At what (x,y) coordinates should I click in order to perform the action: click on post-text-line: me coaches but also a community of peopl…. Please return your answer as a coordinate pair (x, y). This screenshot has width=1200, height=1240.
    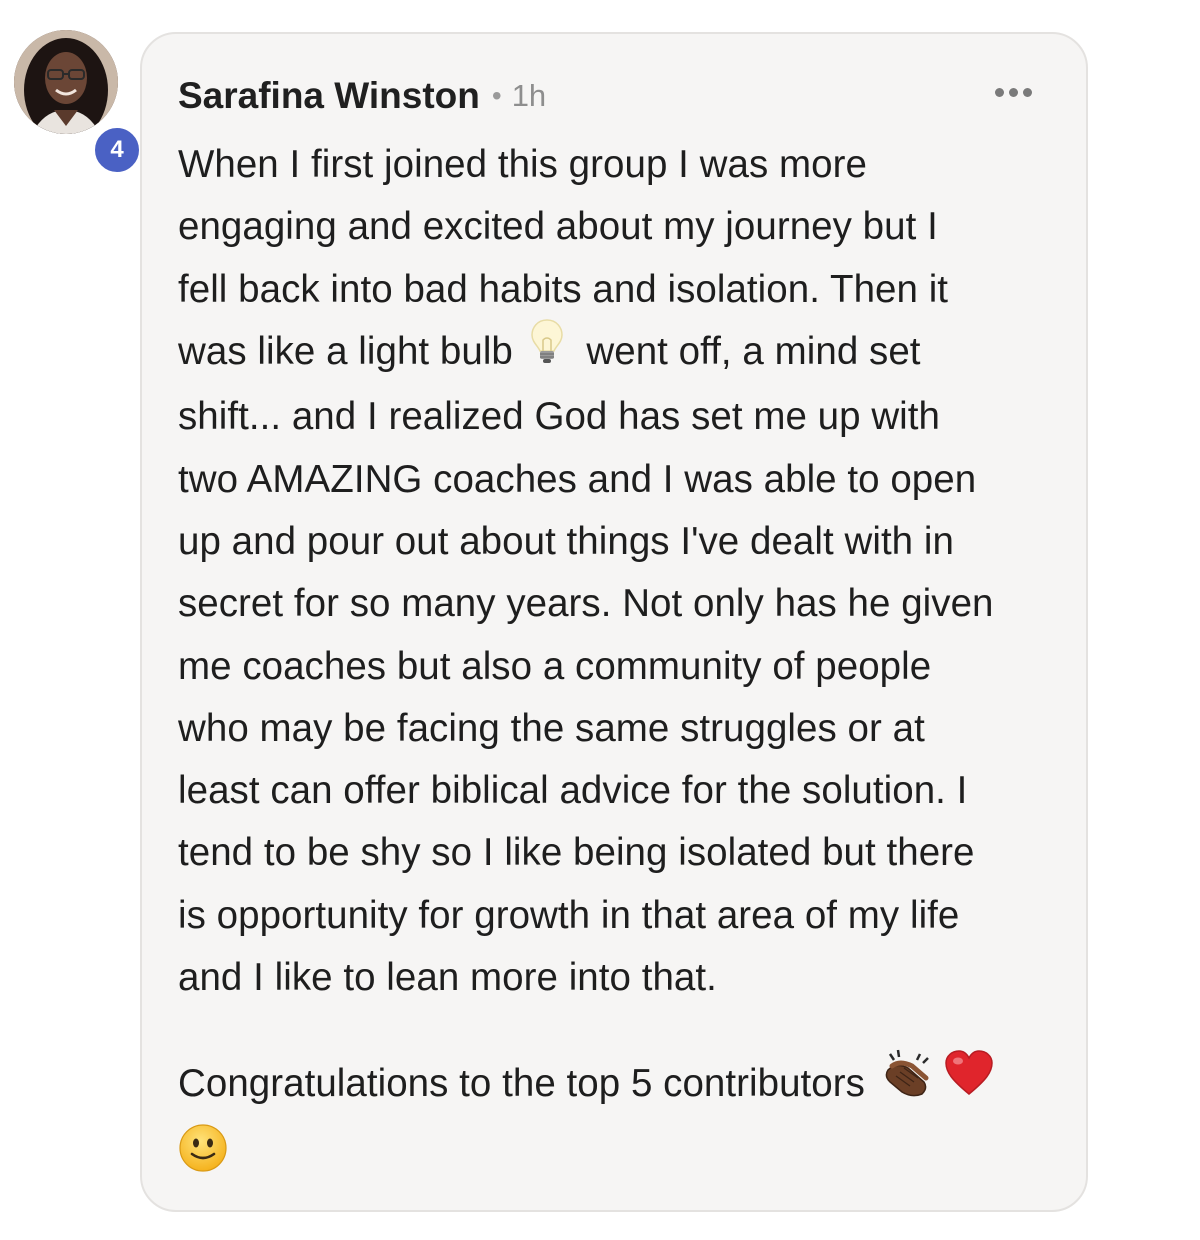
    Looking at the image, I should click on (555, 666).